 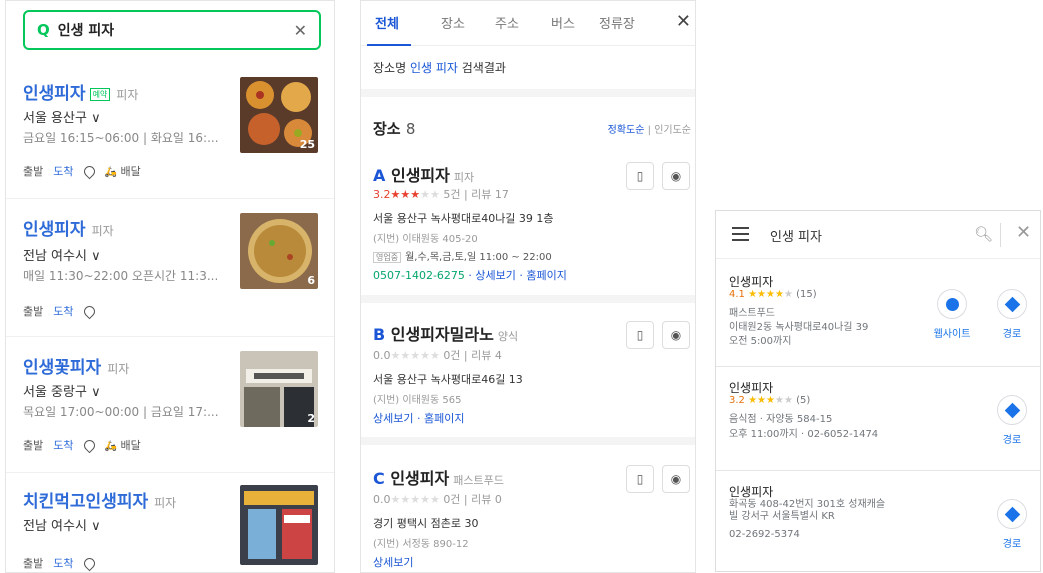 I want to click on search-icon: Q, so click(x=43, y=30).